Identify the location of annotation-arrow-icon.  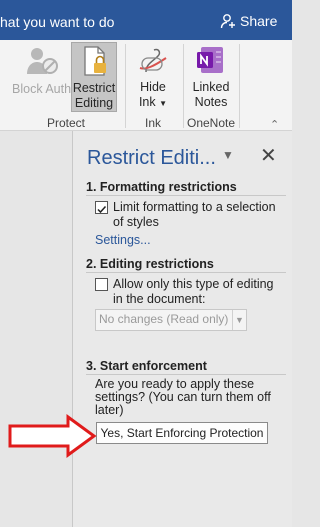
(52, 436).